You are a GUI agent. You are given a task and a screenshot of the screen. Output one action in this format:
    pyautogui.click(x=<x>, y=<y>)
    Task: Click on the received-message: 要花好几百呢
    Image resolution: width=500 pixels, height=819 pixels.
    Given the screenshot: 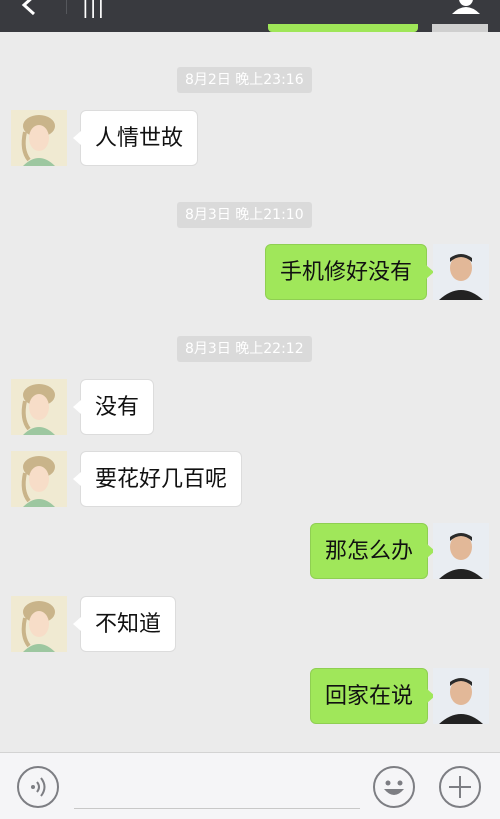 What is the action you would take?
    pyautogui.click(x=157, y=479)
    